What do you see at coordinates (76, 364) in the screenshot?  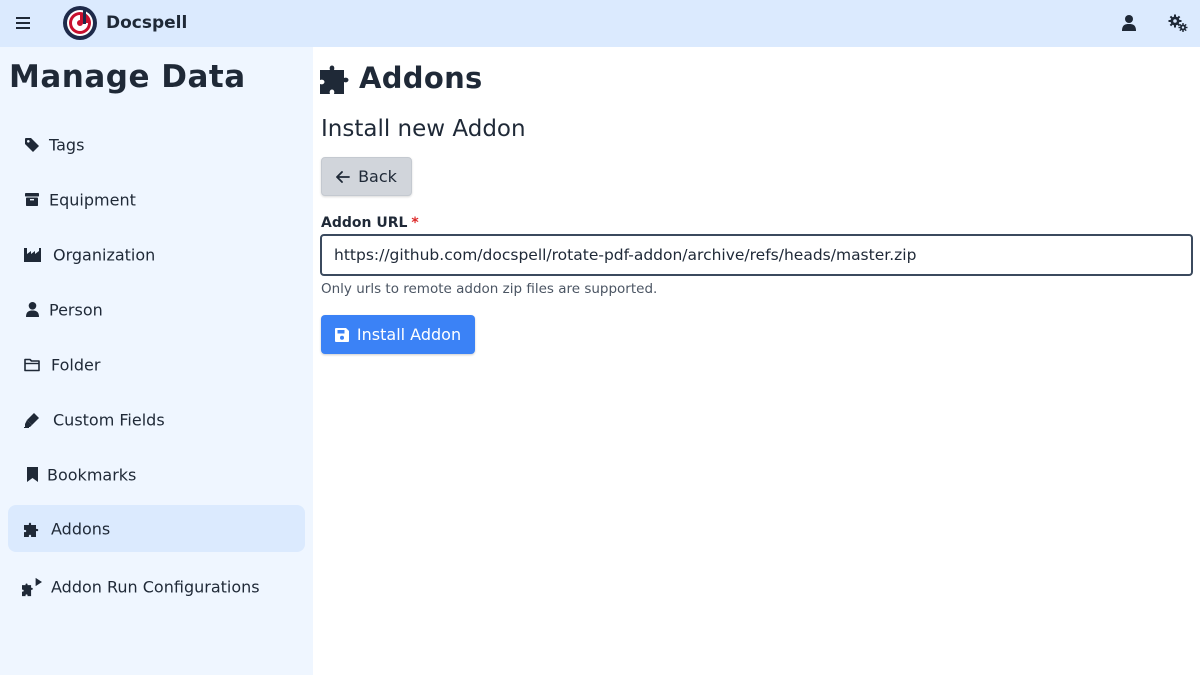 I see `sidebar-item-label: Folder` at bounding box center [76, 364].